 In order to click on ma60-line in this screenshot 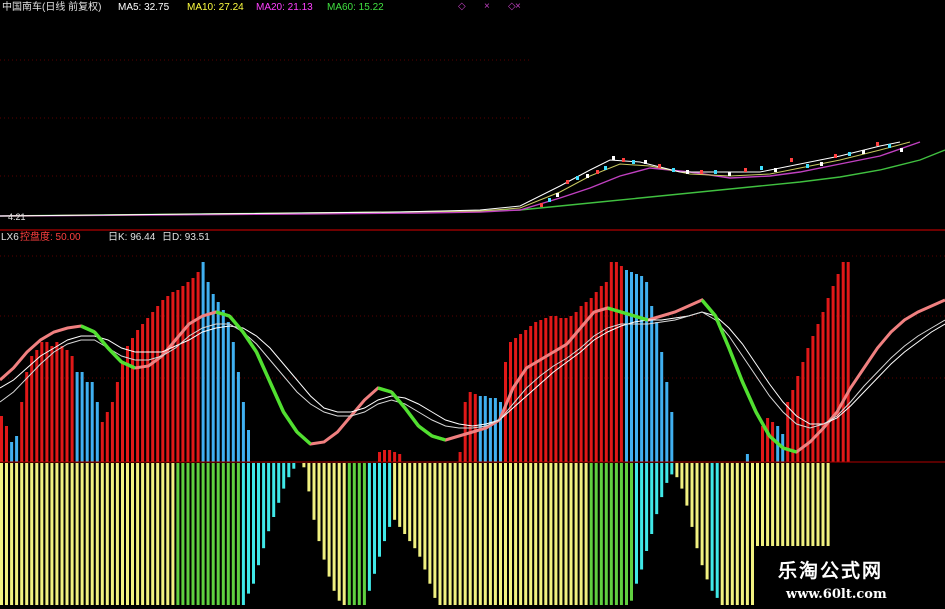, I will do `click(472, 183)`.